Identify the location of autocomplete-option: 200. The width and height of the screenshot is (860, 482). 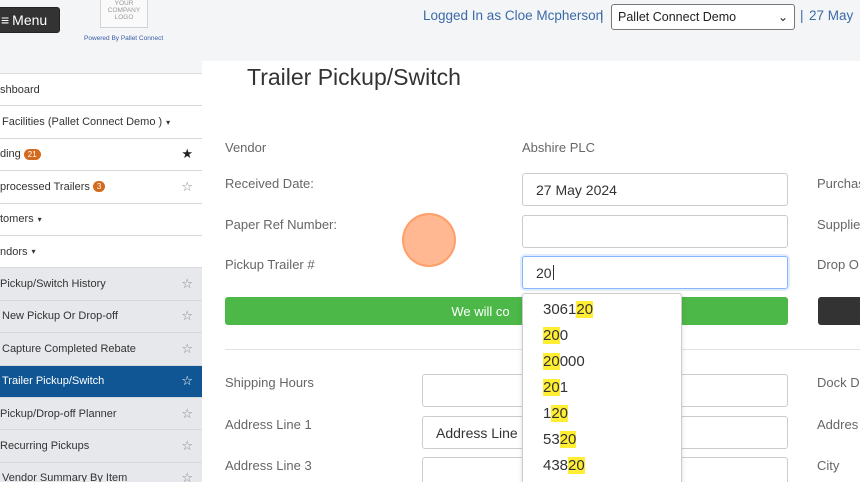
(602, 336).